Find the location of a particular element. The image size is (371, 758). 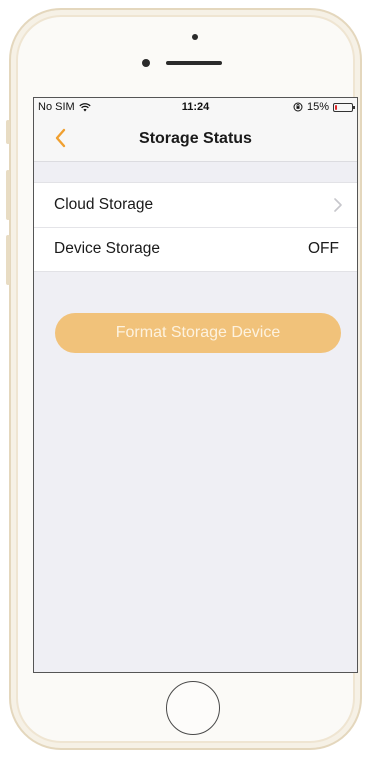

earpiece-speaker is located at coordinates (194, 63).